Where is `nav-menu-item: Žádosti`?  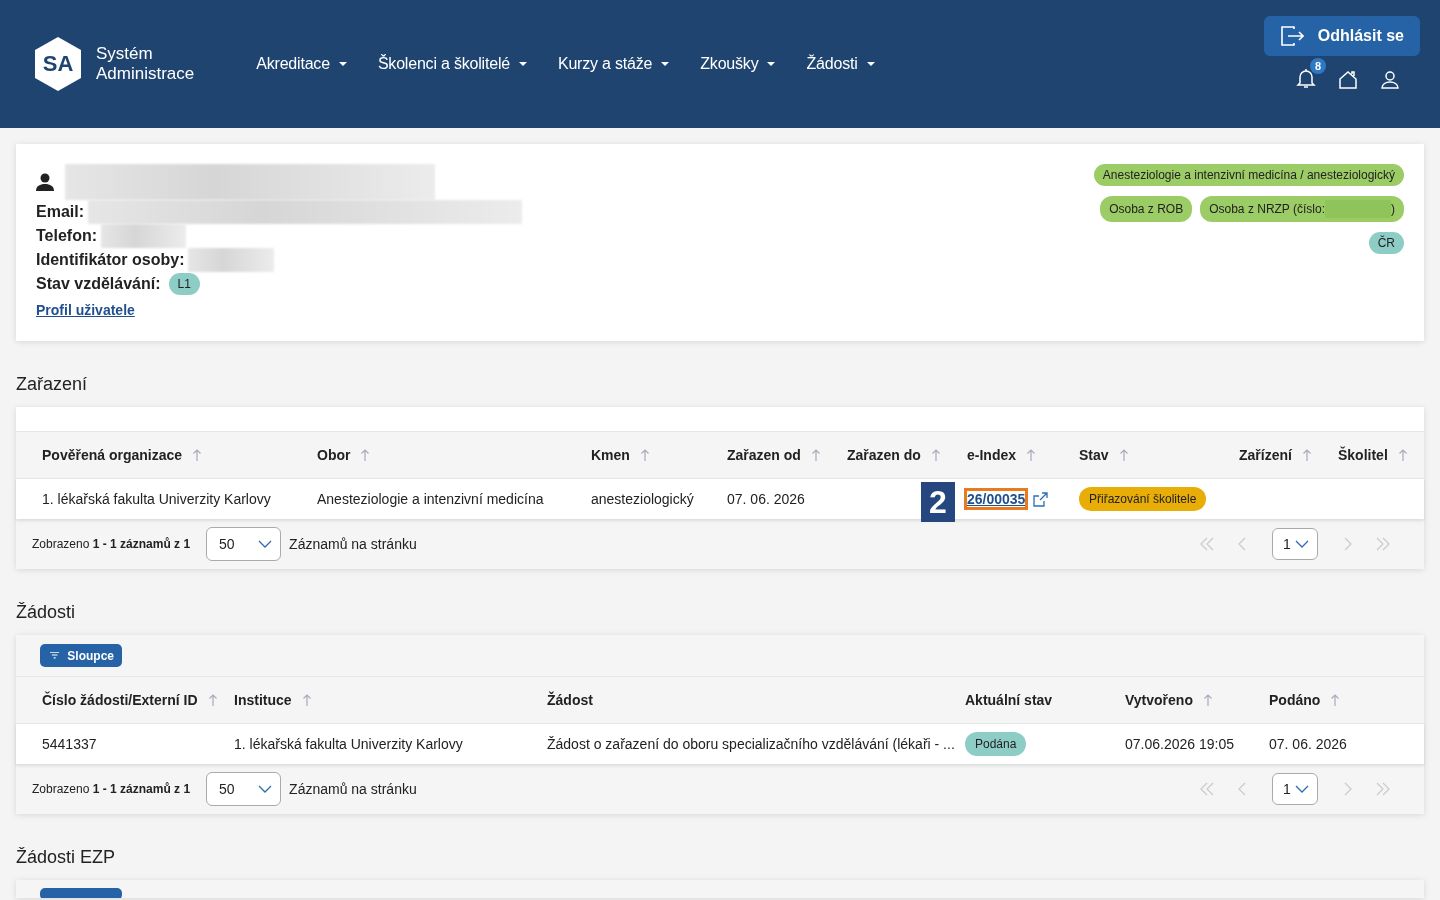 nav-menu-item: Žádosti is located at coordinates (840, 64).